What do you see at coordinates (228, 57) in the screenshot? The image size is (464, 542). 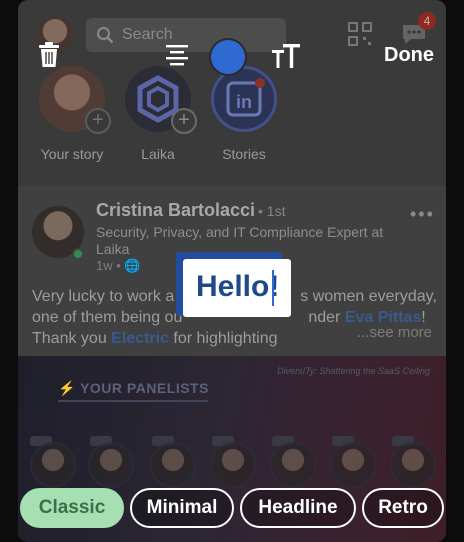 I see `text-color-picker` at bounding box center [228, 57].